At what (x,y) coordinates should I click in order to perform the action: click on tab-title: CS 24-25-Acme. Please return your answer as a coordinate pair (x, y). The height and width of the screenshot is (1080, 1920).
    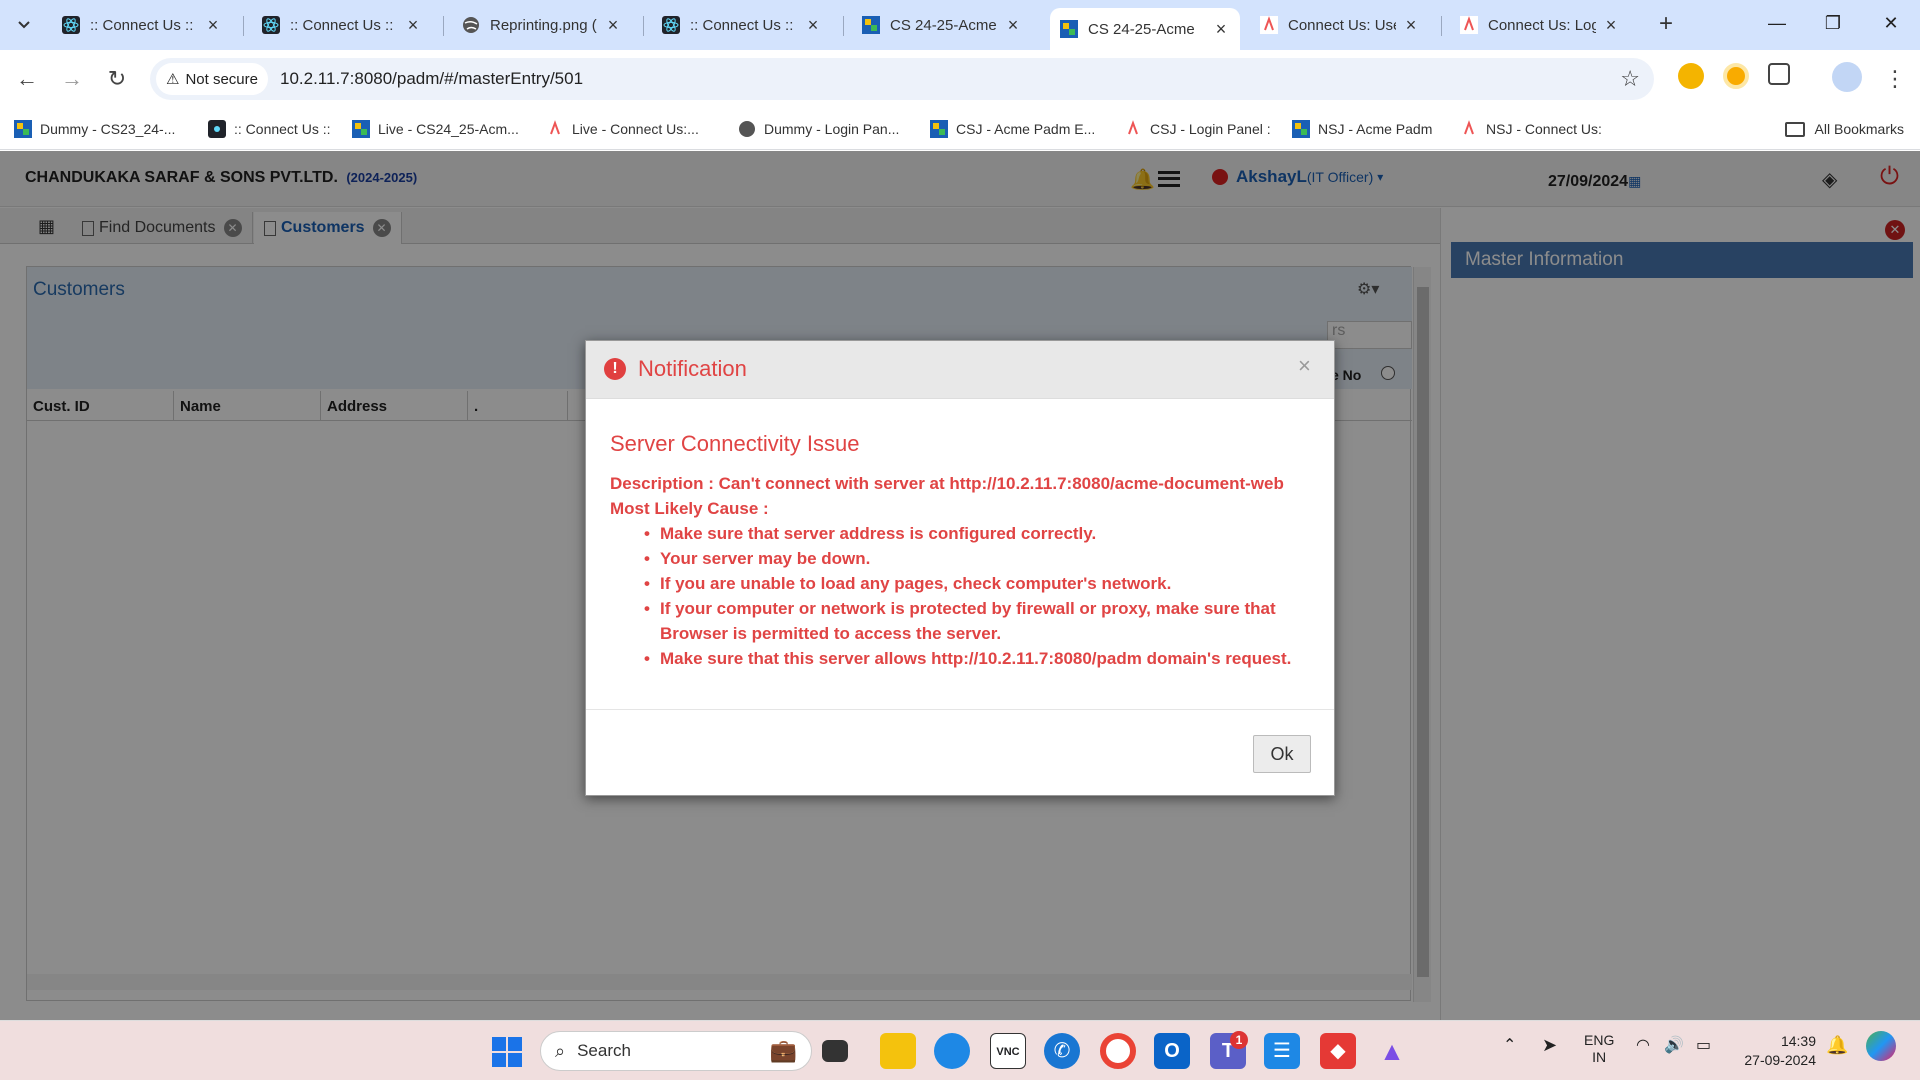
    Looking at the image, I should click on (1141, 29).